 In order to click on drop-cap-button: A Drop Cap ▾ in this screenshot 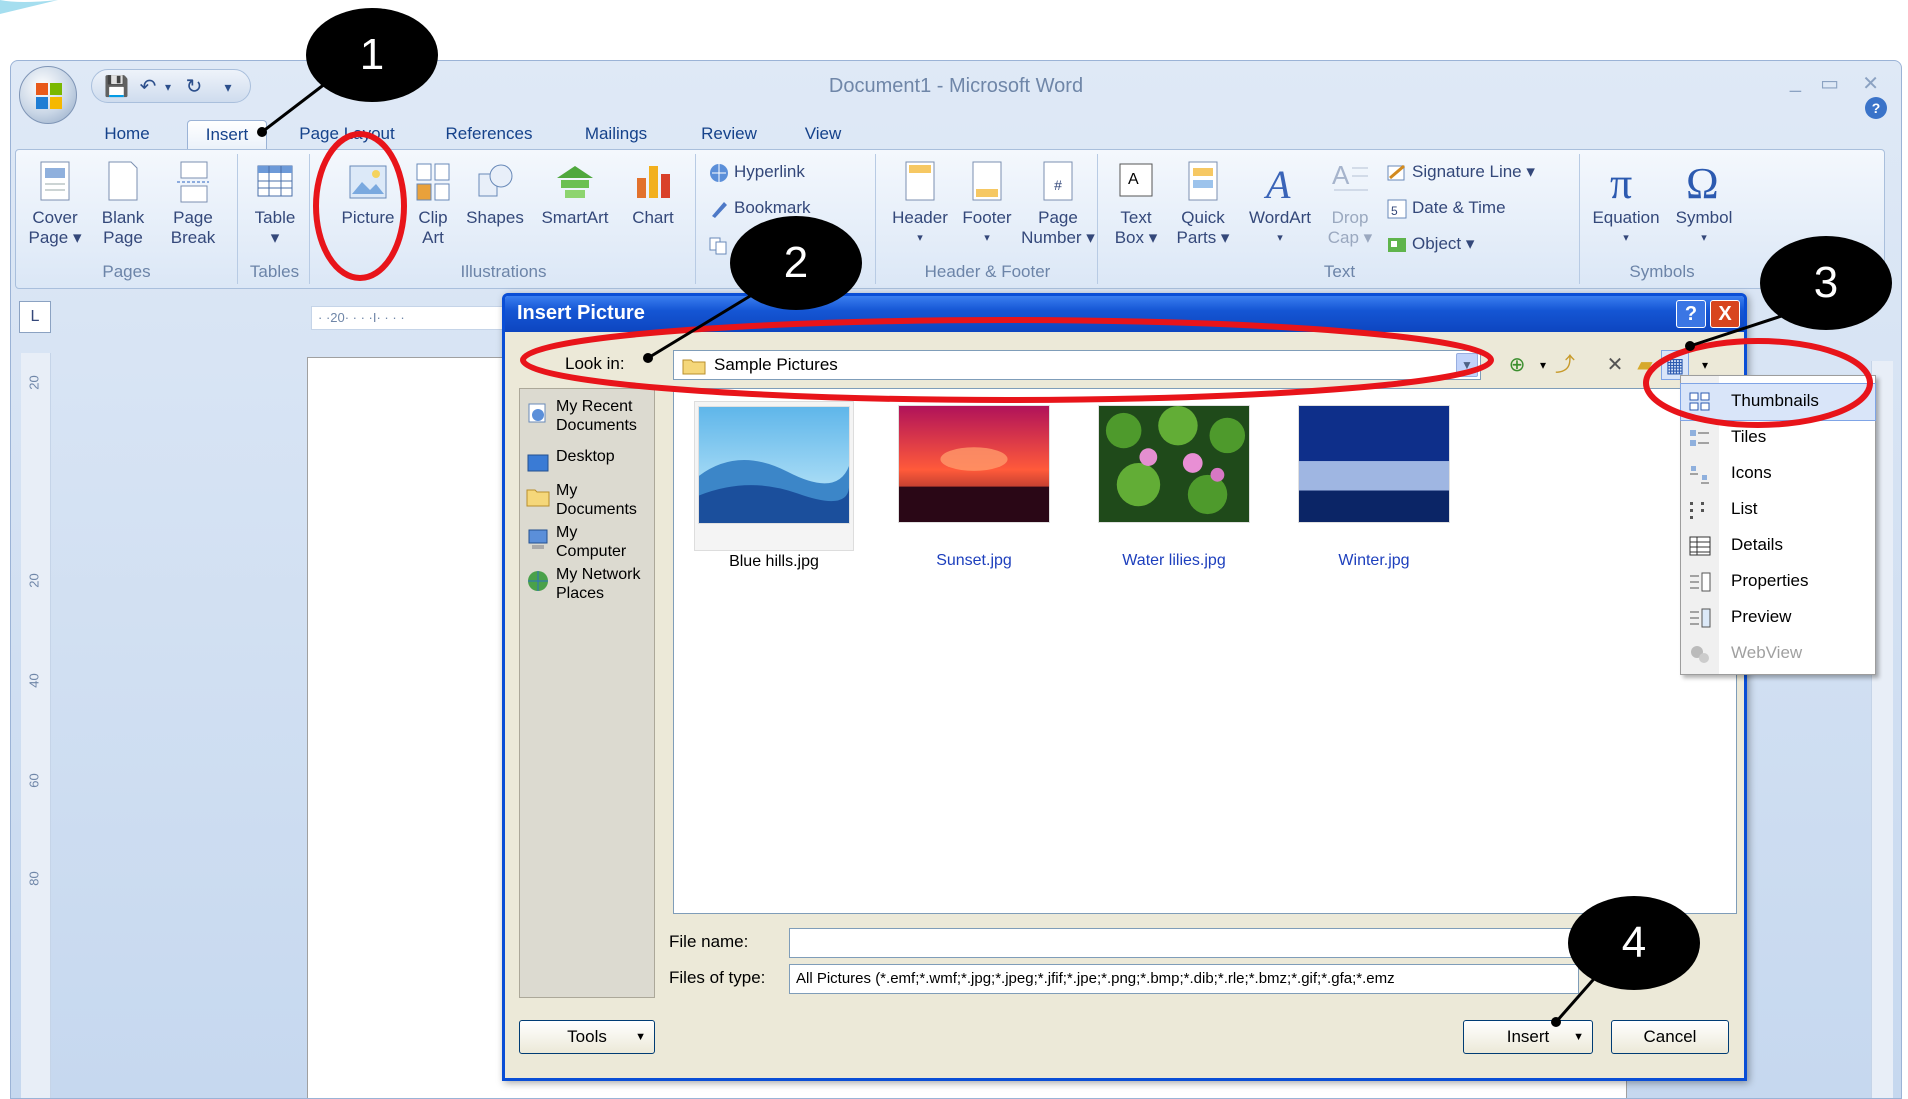, I will do `click(1350, 204)`.